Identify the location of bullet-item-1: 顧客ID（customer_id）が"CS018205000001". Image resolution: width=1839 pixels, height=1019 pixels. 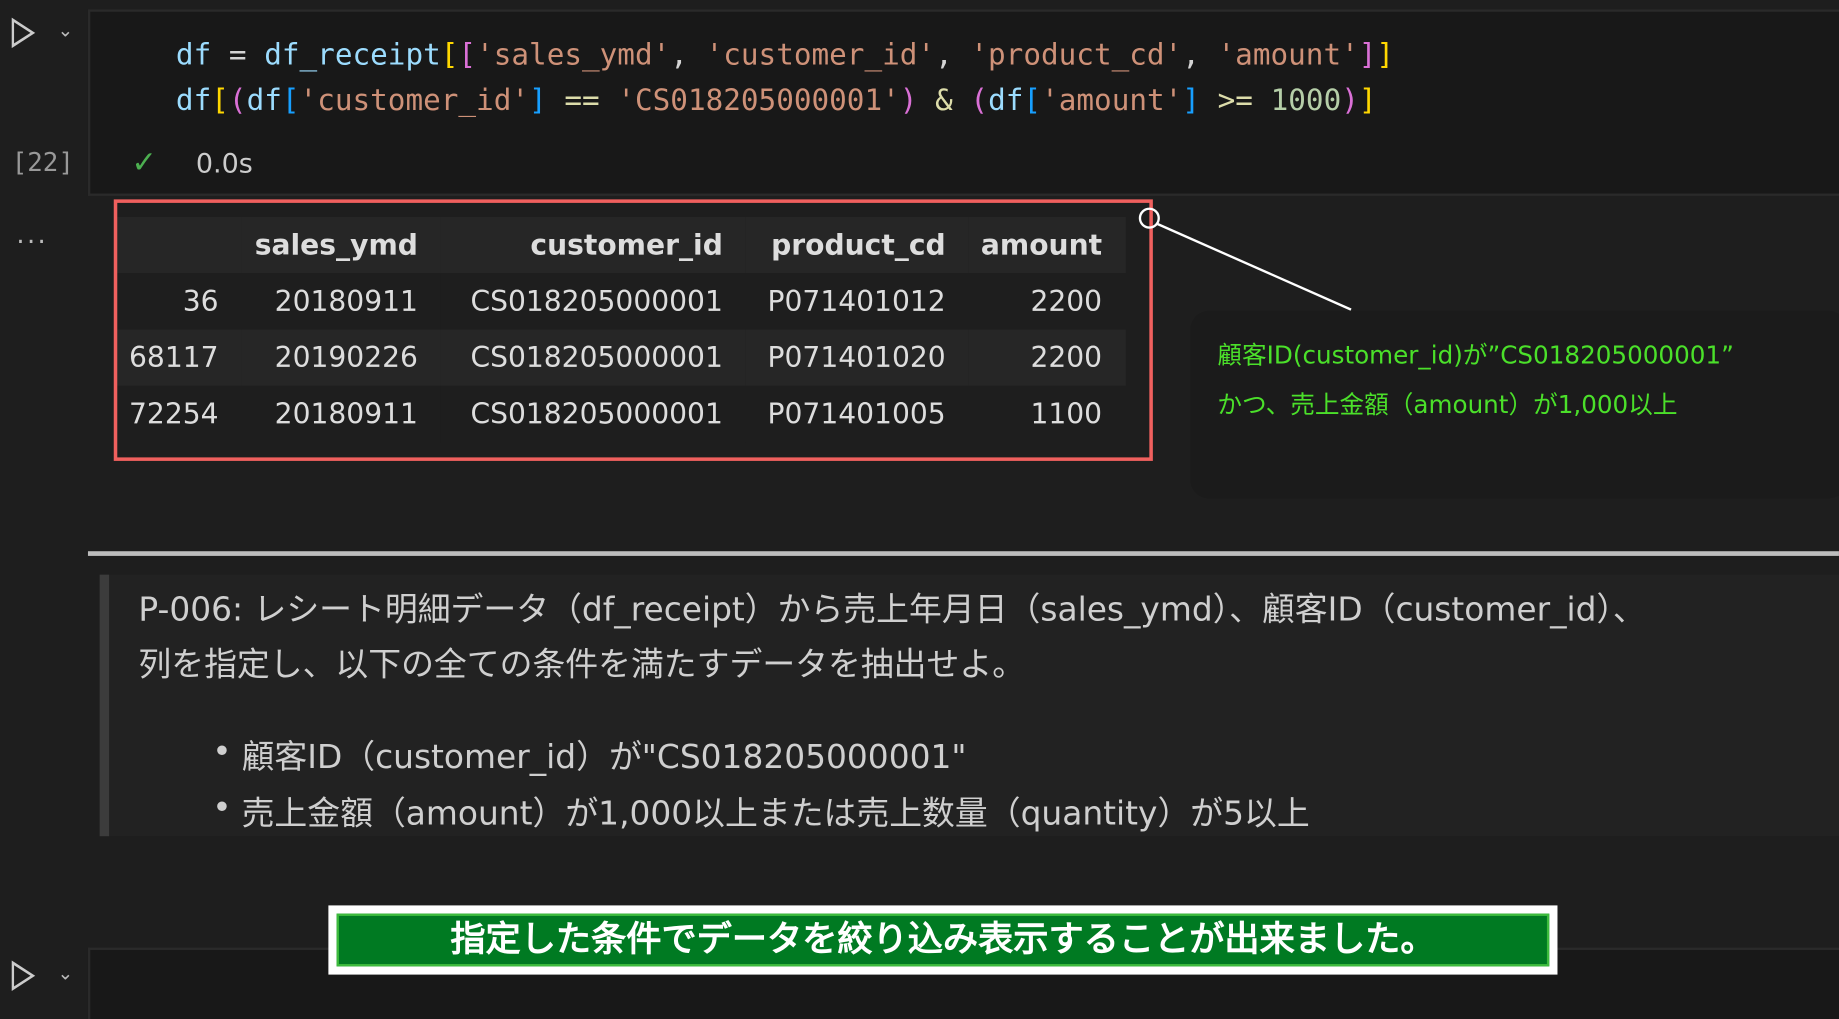
(604, 757).